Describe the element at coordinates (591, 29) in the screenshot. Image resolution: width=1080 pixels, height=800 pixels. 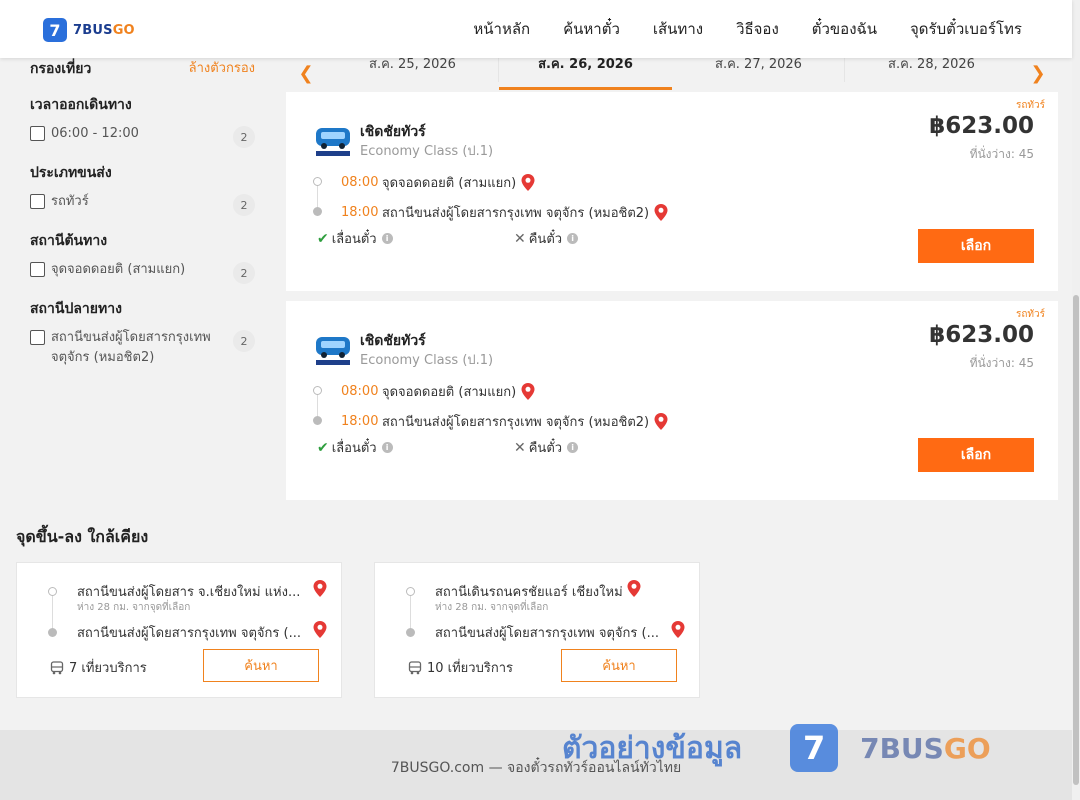
I see `nav-search-tickets: ค้นหาตั๋ว` at that location.